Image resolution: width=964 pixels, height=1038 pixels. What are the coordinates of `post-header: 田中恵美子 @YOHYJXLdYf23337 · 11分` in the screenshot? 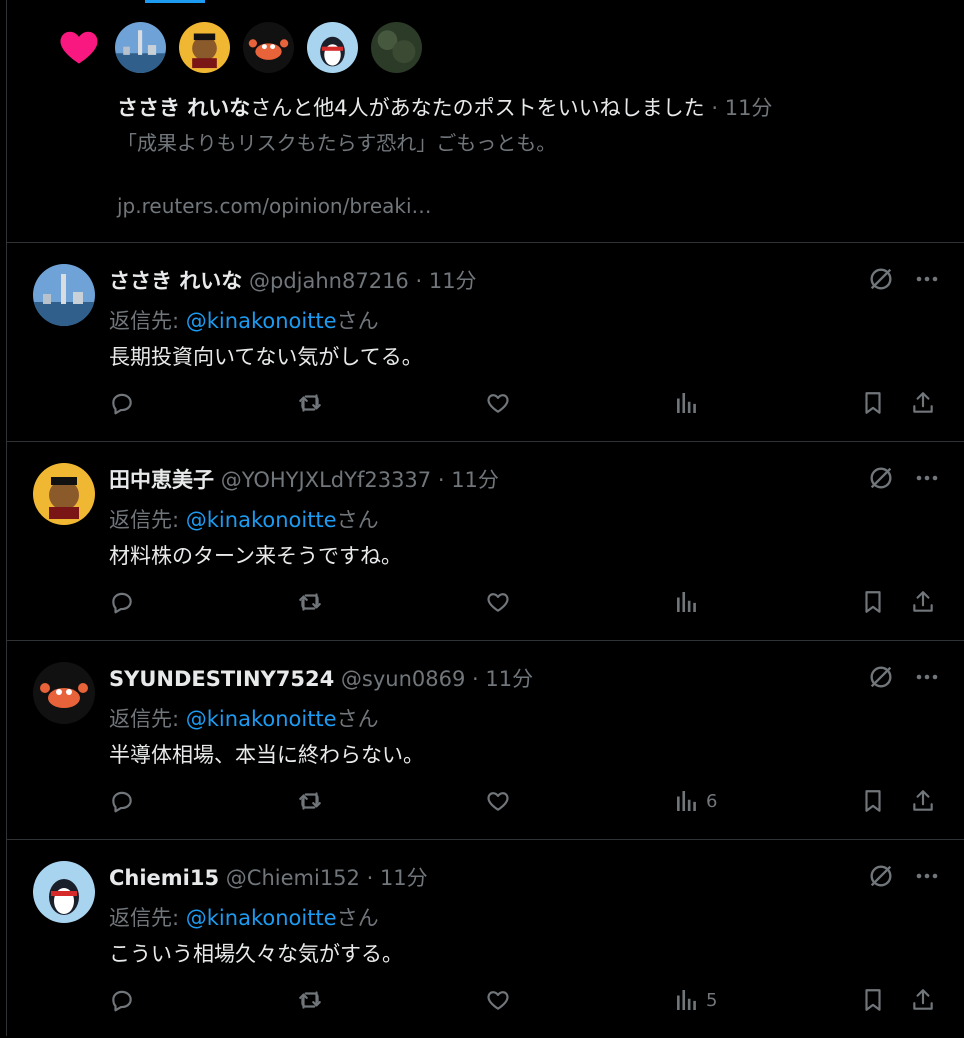 It's located at (304, 479).